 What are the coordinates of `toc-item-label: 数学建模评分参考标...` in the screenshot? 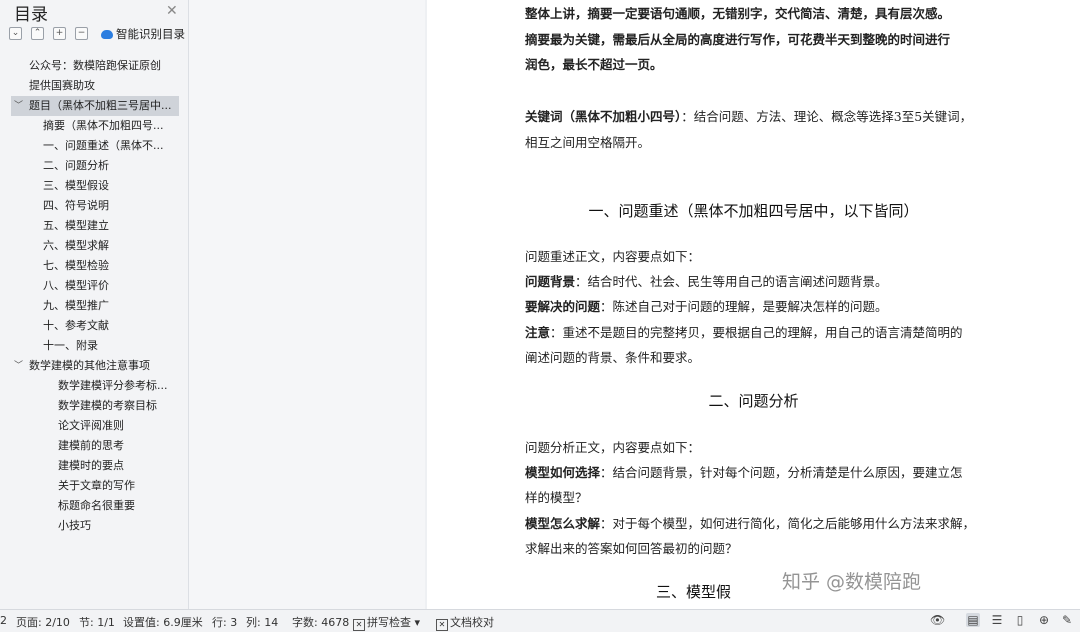 It's located at (113, 385).